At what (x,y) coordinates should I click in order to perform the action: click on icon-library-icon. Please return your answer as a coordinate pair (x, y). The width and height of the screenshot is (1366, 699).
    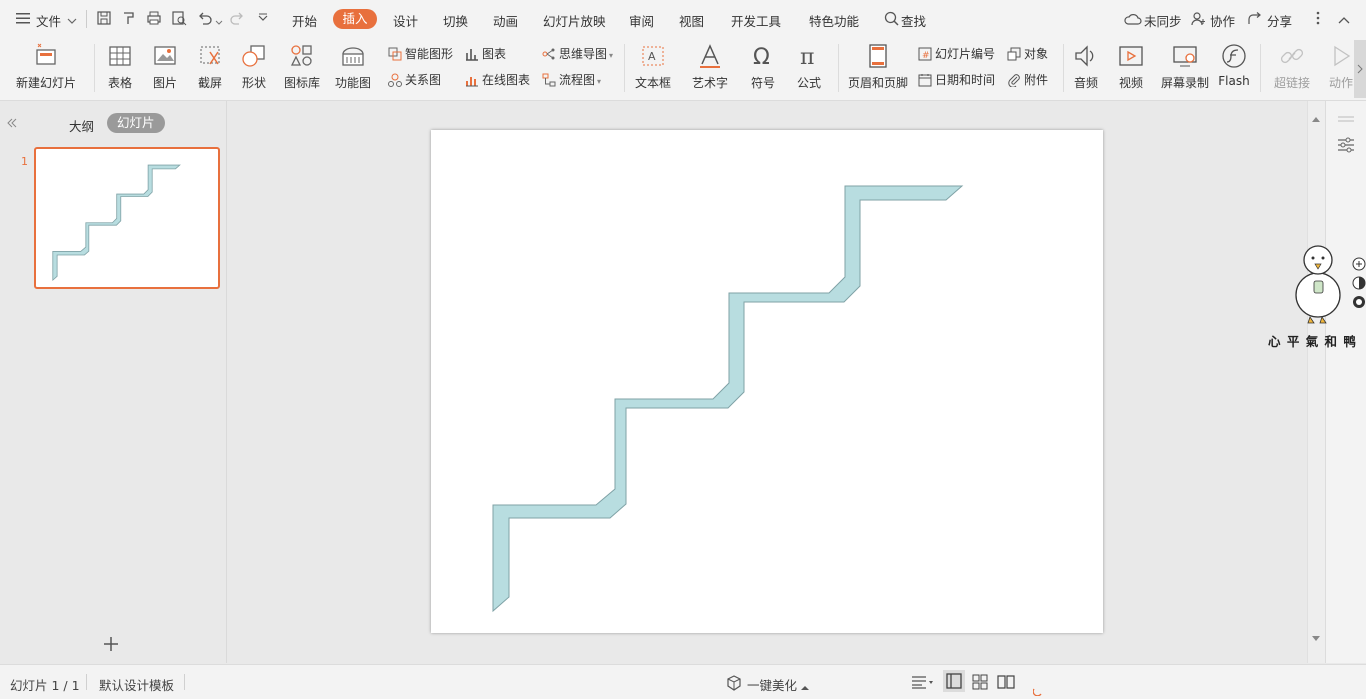
    Looking at the image, I should click on (301, 55).